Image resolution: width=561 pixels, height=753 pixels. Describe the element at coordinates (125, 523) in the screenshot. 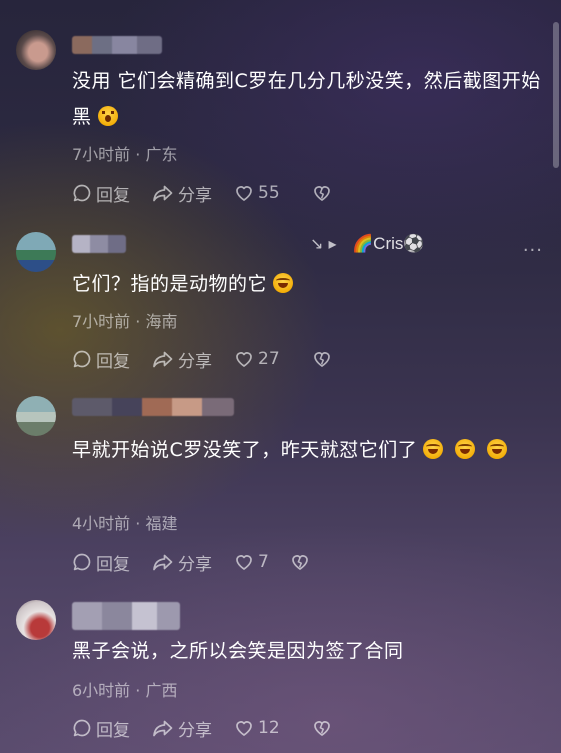

I see `comment-time-location: 4小时前 · 福建` at that location.